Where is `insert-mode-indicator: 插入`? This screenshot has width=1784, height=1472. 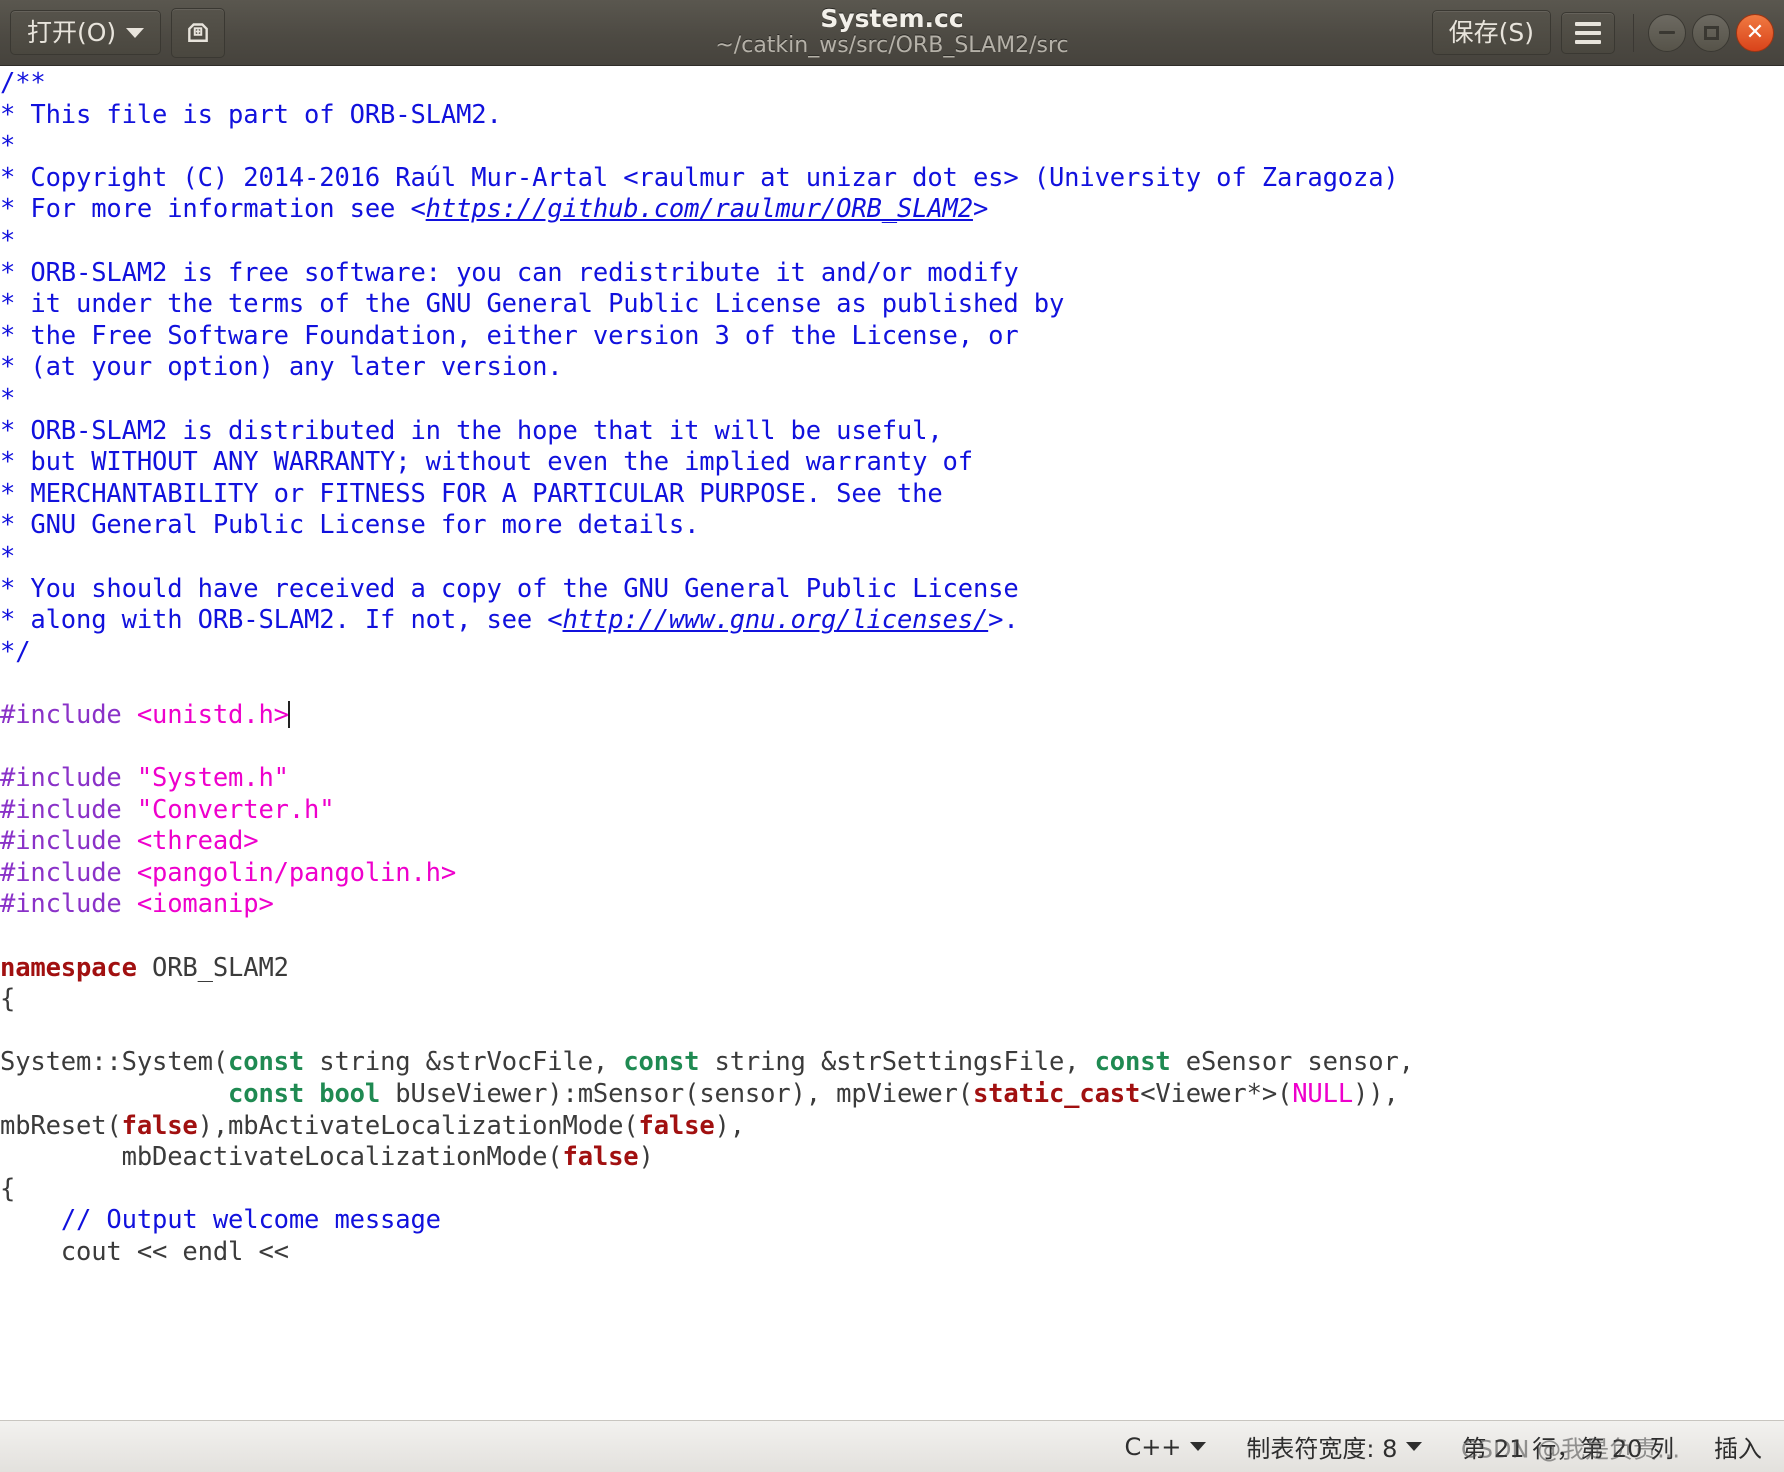
insert-mode-indicator: 插入 is located at coordinates (1738, 1446).